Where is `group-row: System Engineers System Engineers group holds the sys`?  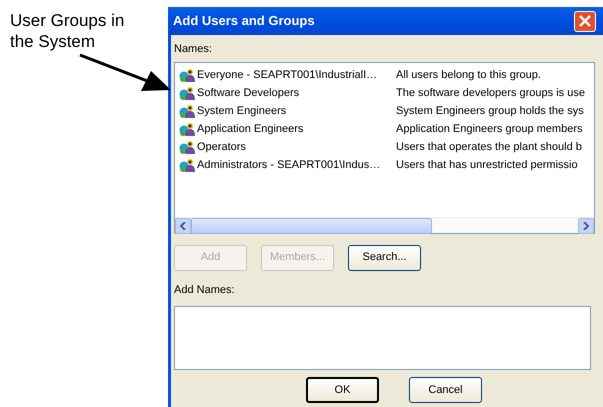
group-row: System Engineers System Engineers group holds the sys is located at coordinates (384, 111).